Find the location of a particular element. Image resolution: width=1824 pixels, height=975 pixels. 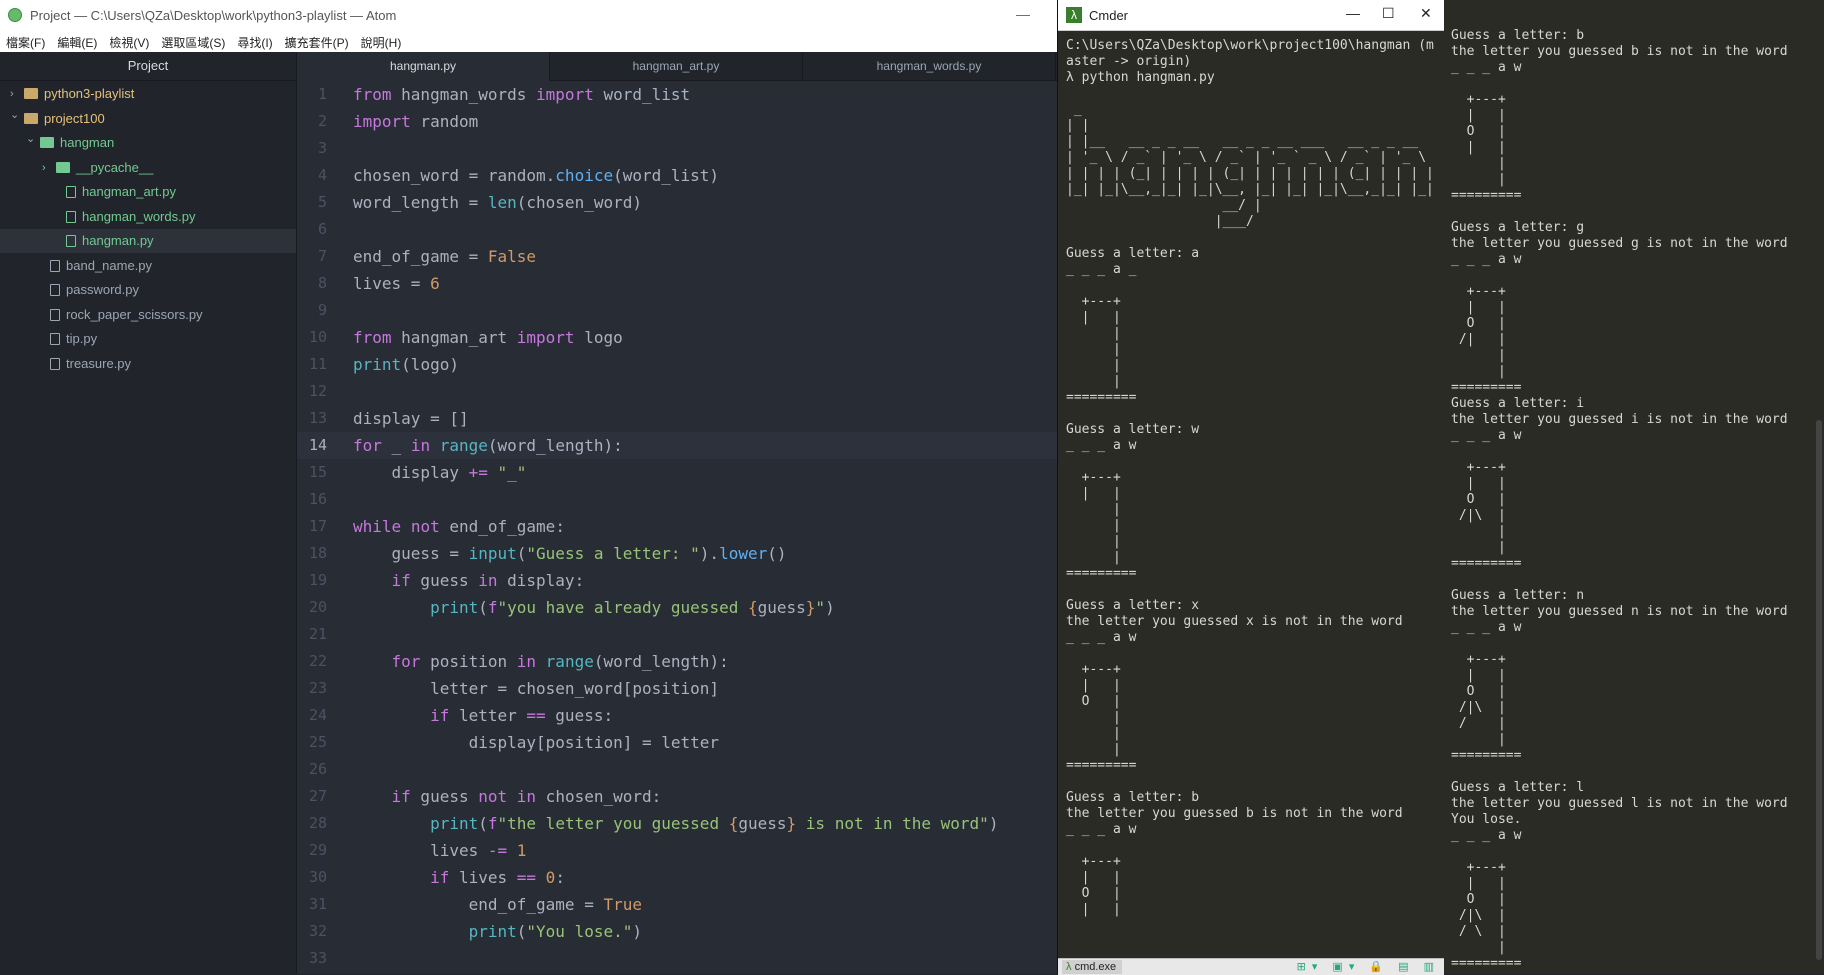

cmder-title: Cmder is located at coordinates (1109, 15).